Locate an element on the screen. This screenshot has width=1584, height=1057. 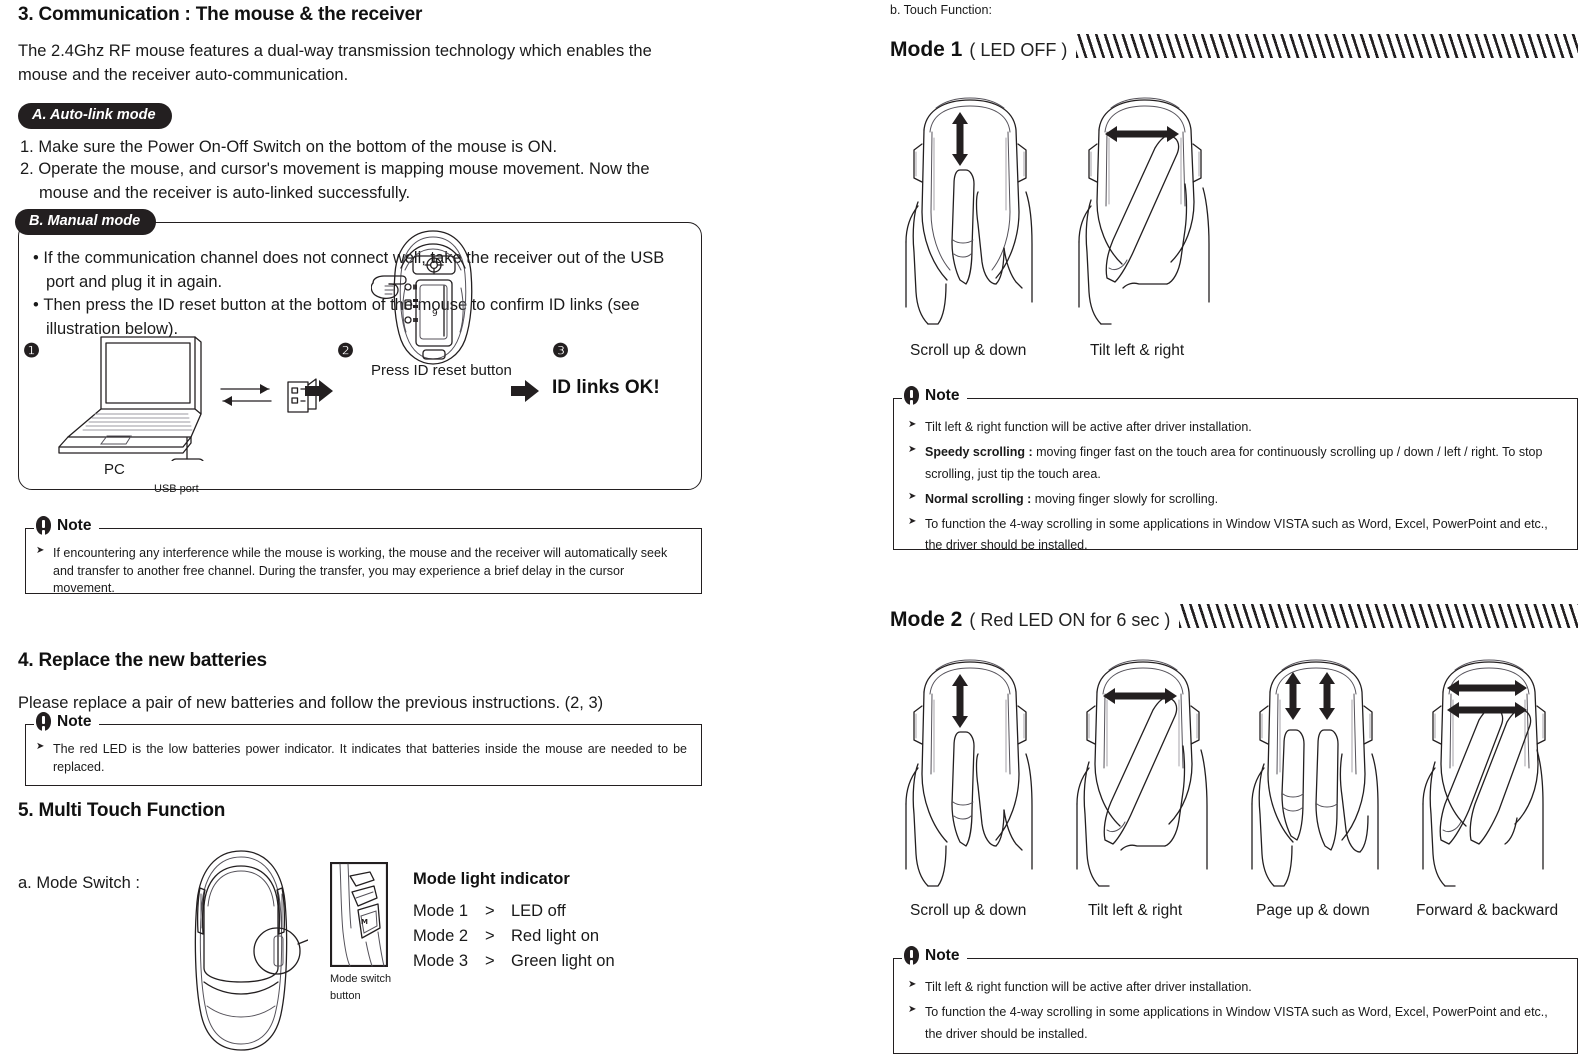
mode-2-number: Mode 2 is located at coordinates (926, 619).